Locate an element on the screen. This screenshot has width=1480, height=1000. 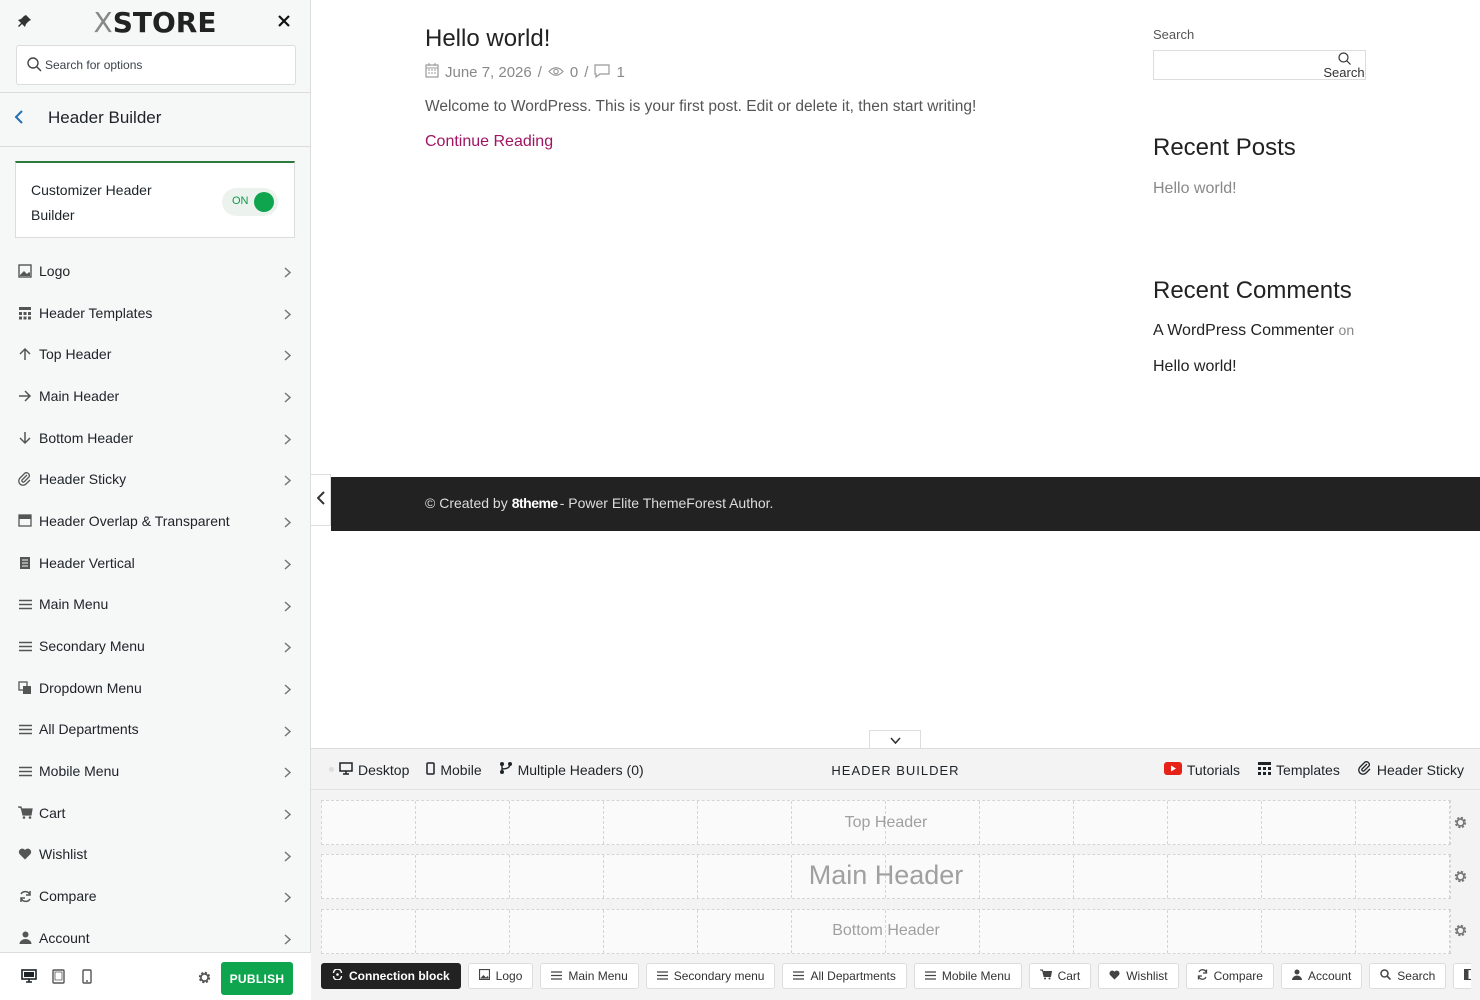
search-widget-input: Search is located at coordinates (1259, 65).